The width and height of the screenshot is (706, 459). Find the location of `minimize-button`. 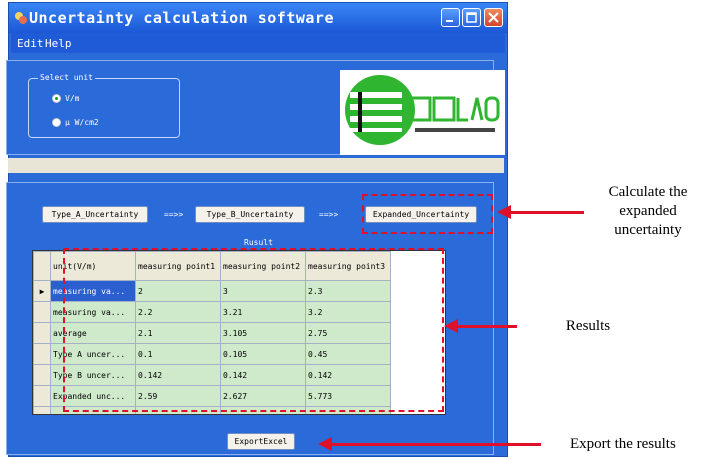

minimize-button is located at coordinates (450, 17).